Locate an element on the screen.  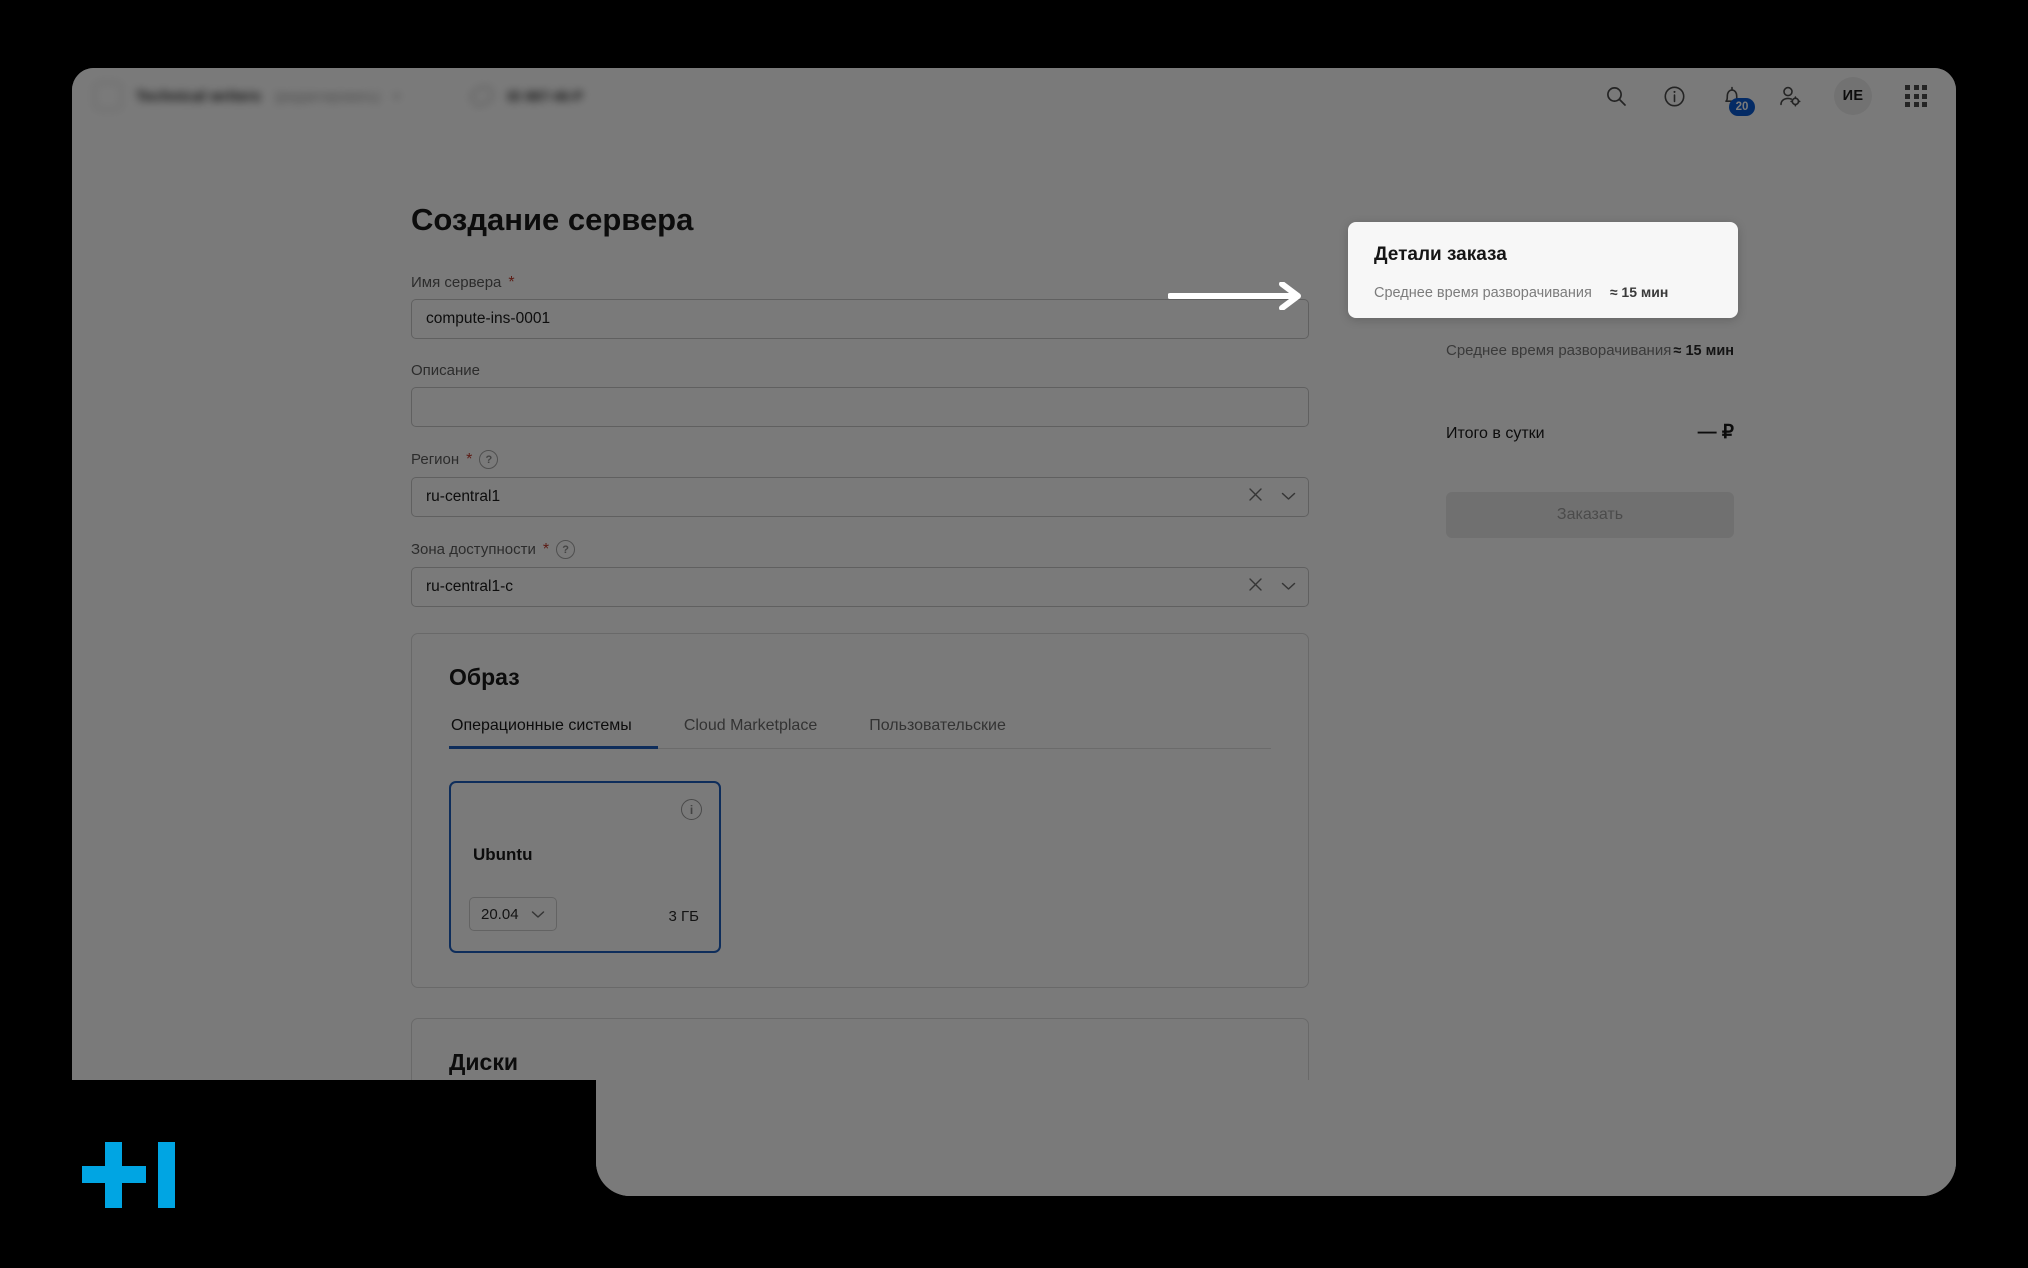
image-section-title: Образ is located at coordinates (484, 677).